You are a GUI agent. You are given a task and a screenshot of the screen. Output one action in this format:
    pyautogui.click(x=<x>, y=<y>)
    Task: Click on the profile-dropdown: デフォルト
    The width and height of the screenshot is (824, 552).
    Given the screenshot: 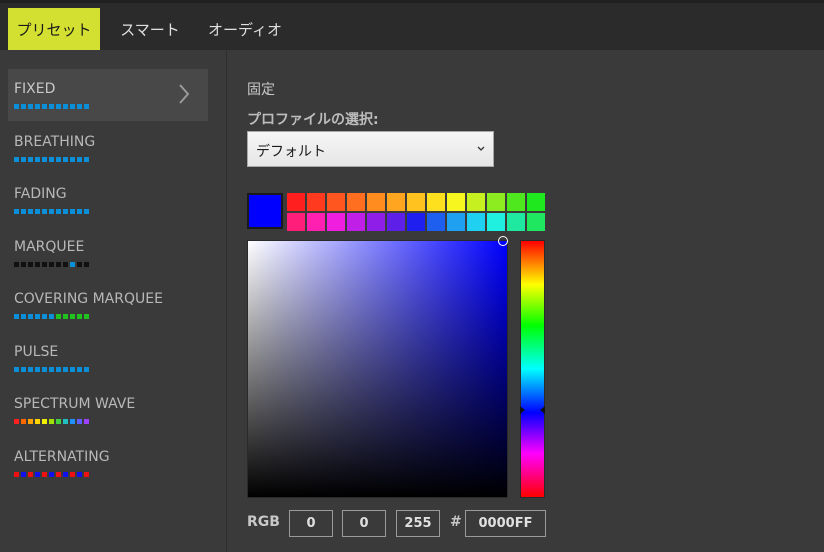 What is the action you would take?
    pyautogui.click(x=370, y=149)
    